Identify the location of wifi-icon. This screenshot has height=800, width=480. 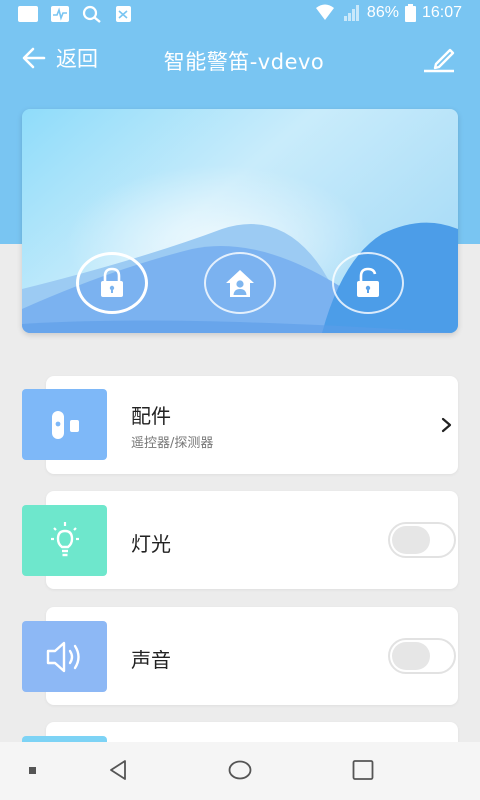
(324, 12).